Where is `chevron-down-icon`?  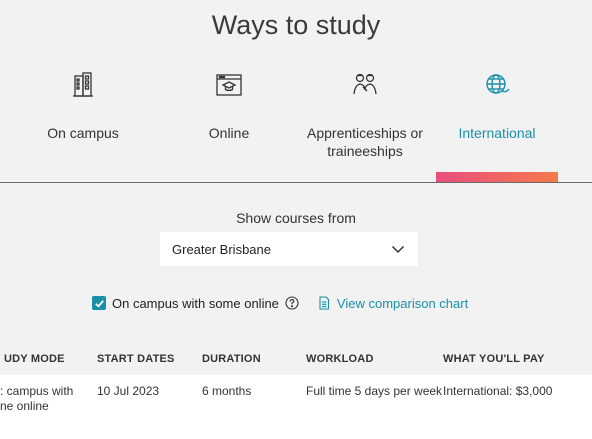 chevron-down-icon is located at coordinates (398, 249).